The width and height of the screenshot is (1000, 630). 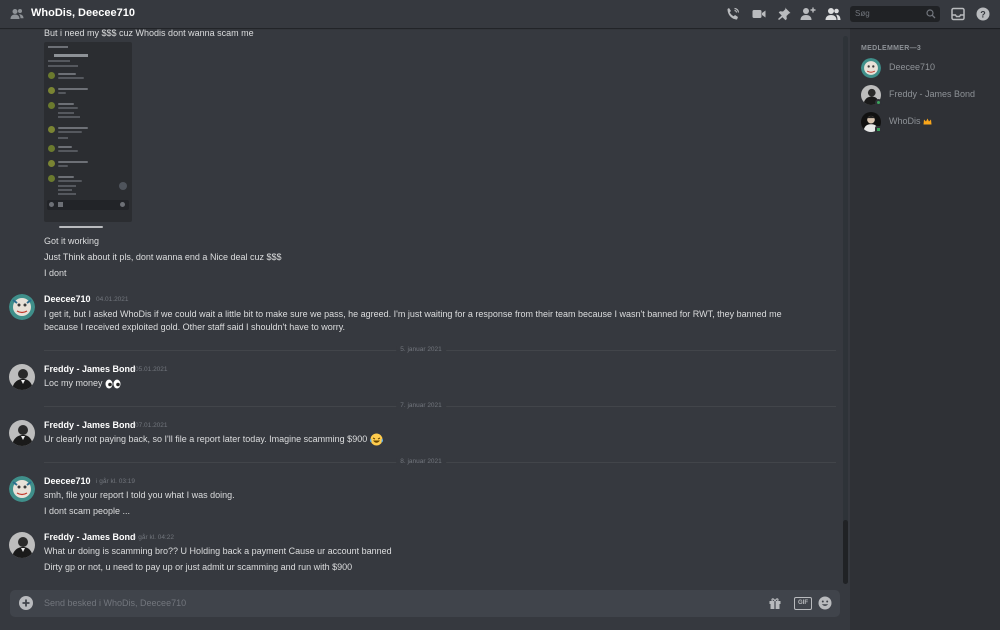 I want to click on gift-icon, so click(x=775, y=603).